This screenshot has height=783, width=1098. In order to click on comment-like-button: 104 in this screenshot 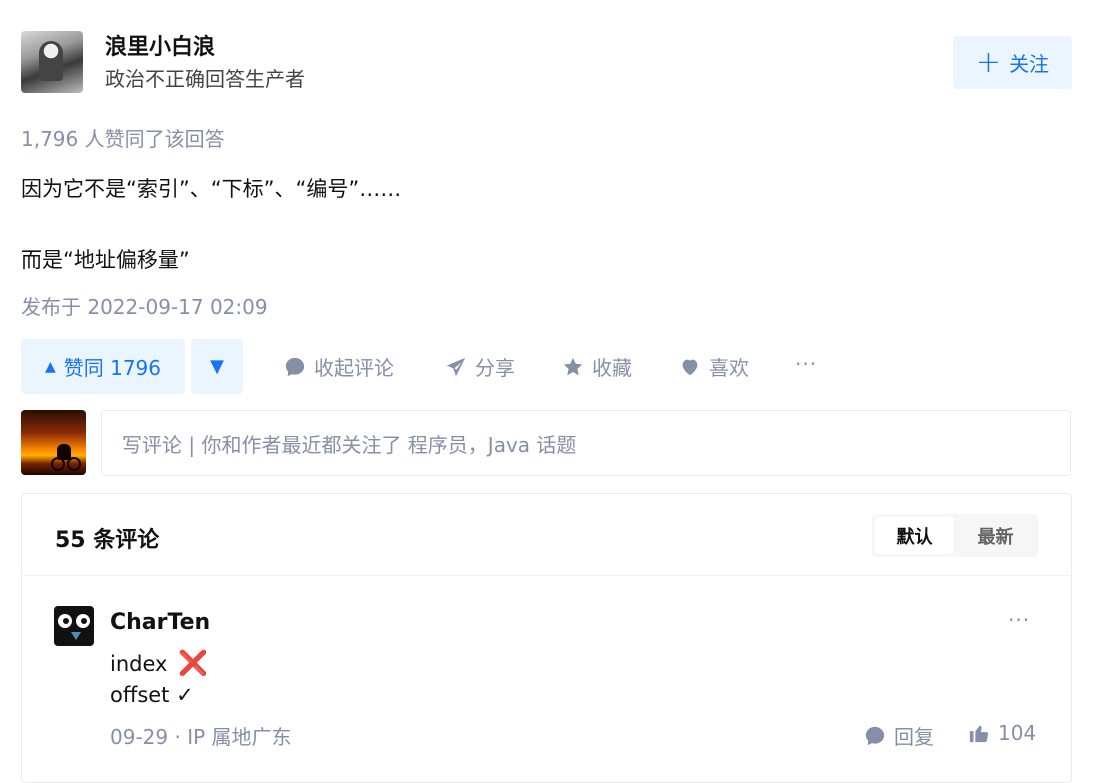, I will do `click(1002, 733)`.